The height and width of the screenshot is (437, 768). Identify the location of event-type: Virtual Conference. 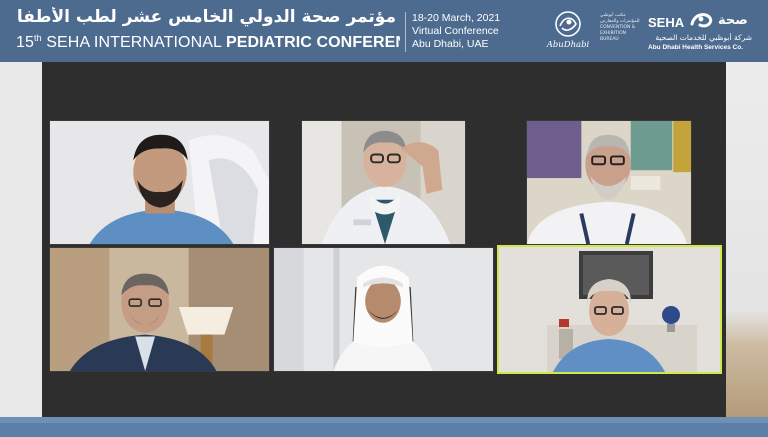
(455, 31).